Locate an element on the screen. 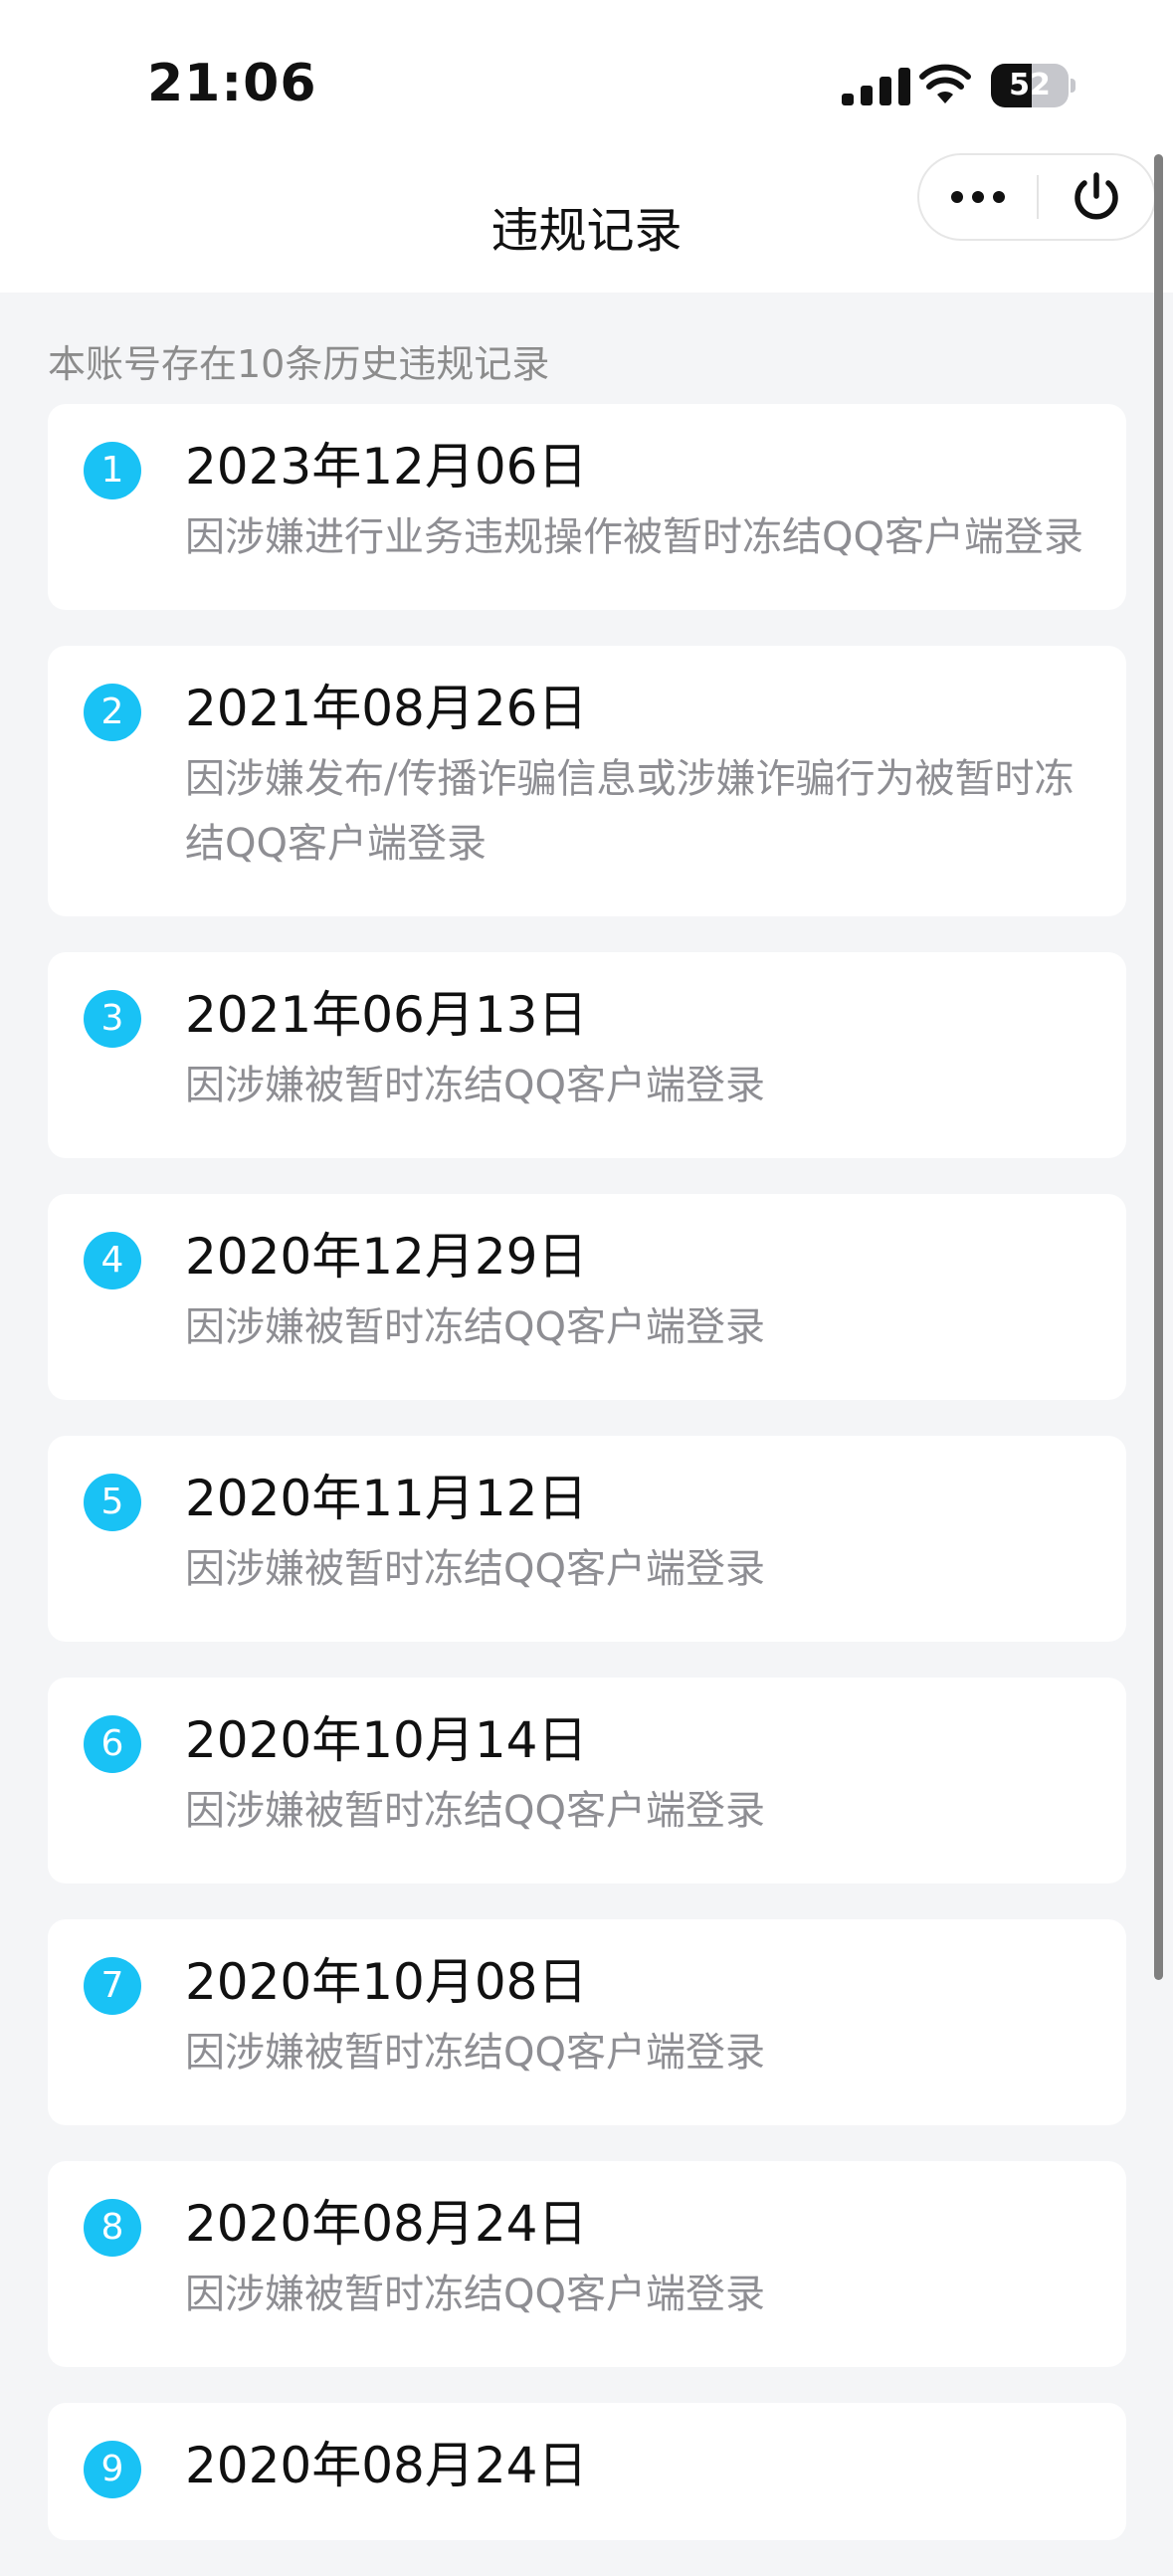 The width and height of the screenshot is (1173, 2576). power-icon is located at coordinates (1096, 196).